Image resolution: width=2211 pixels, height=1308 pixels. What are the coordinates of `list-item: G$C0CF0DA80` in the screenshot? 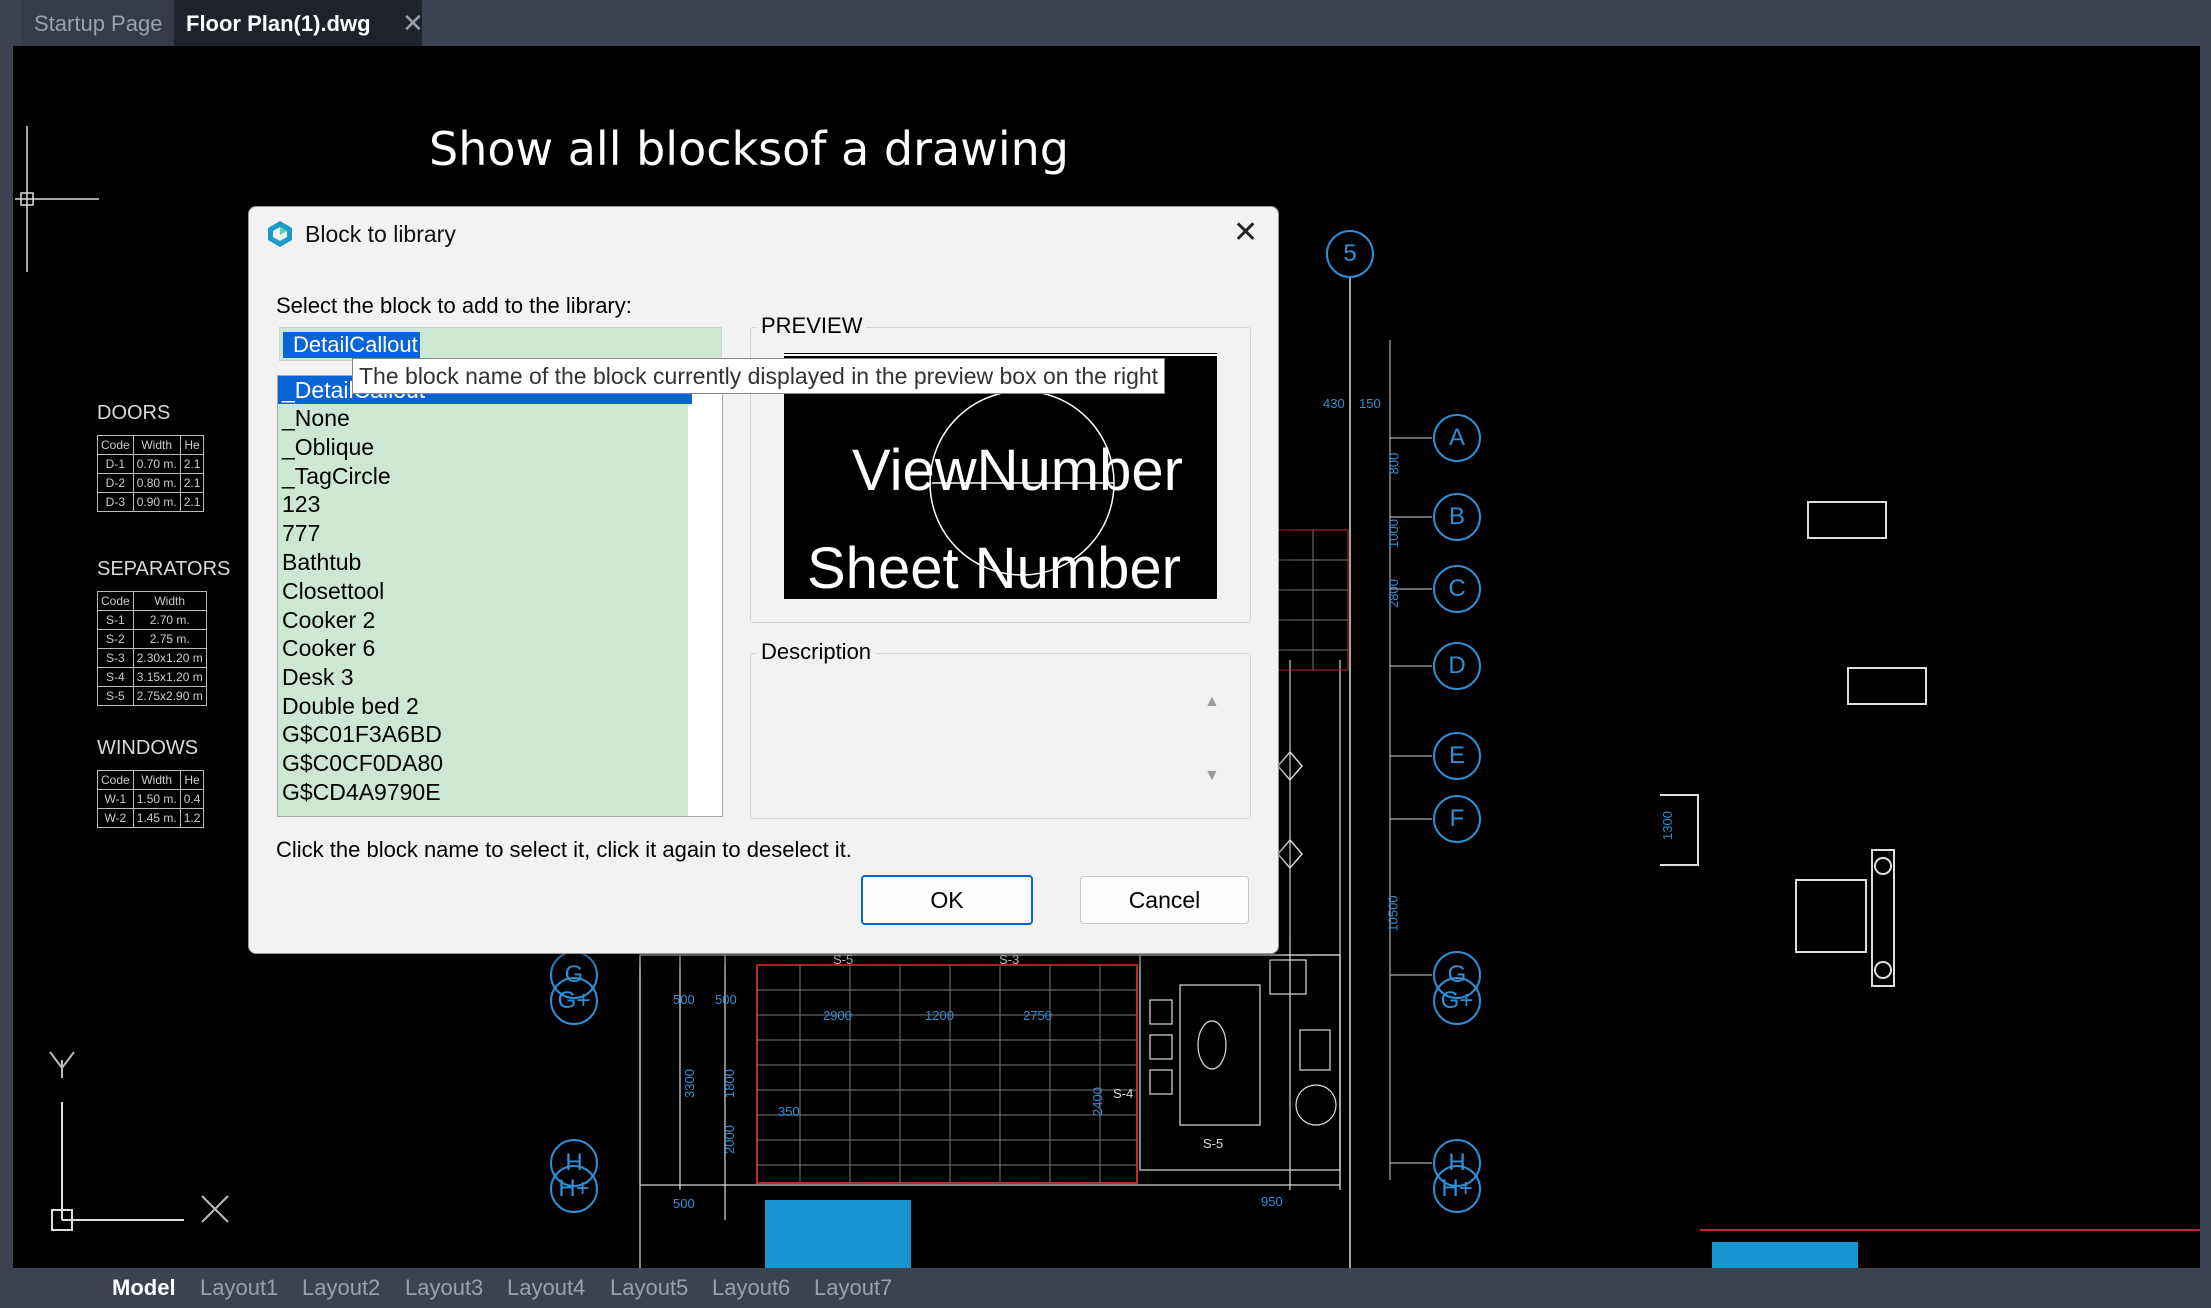 It's located at (482, 763).